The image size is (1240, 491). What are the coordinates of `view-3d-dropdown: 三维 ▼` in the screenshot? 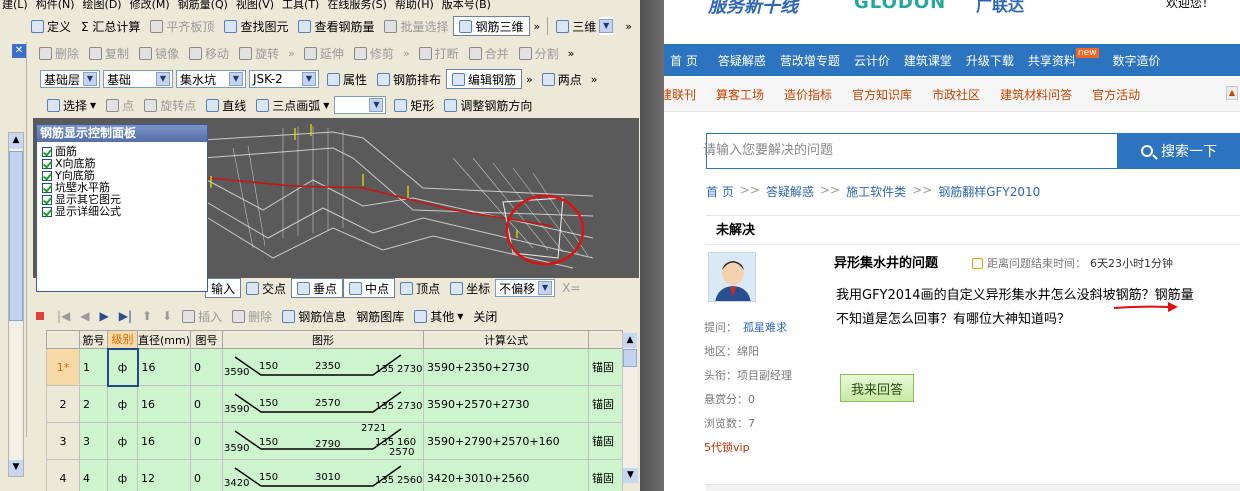 It's located at (586, 26).